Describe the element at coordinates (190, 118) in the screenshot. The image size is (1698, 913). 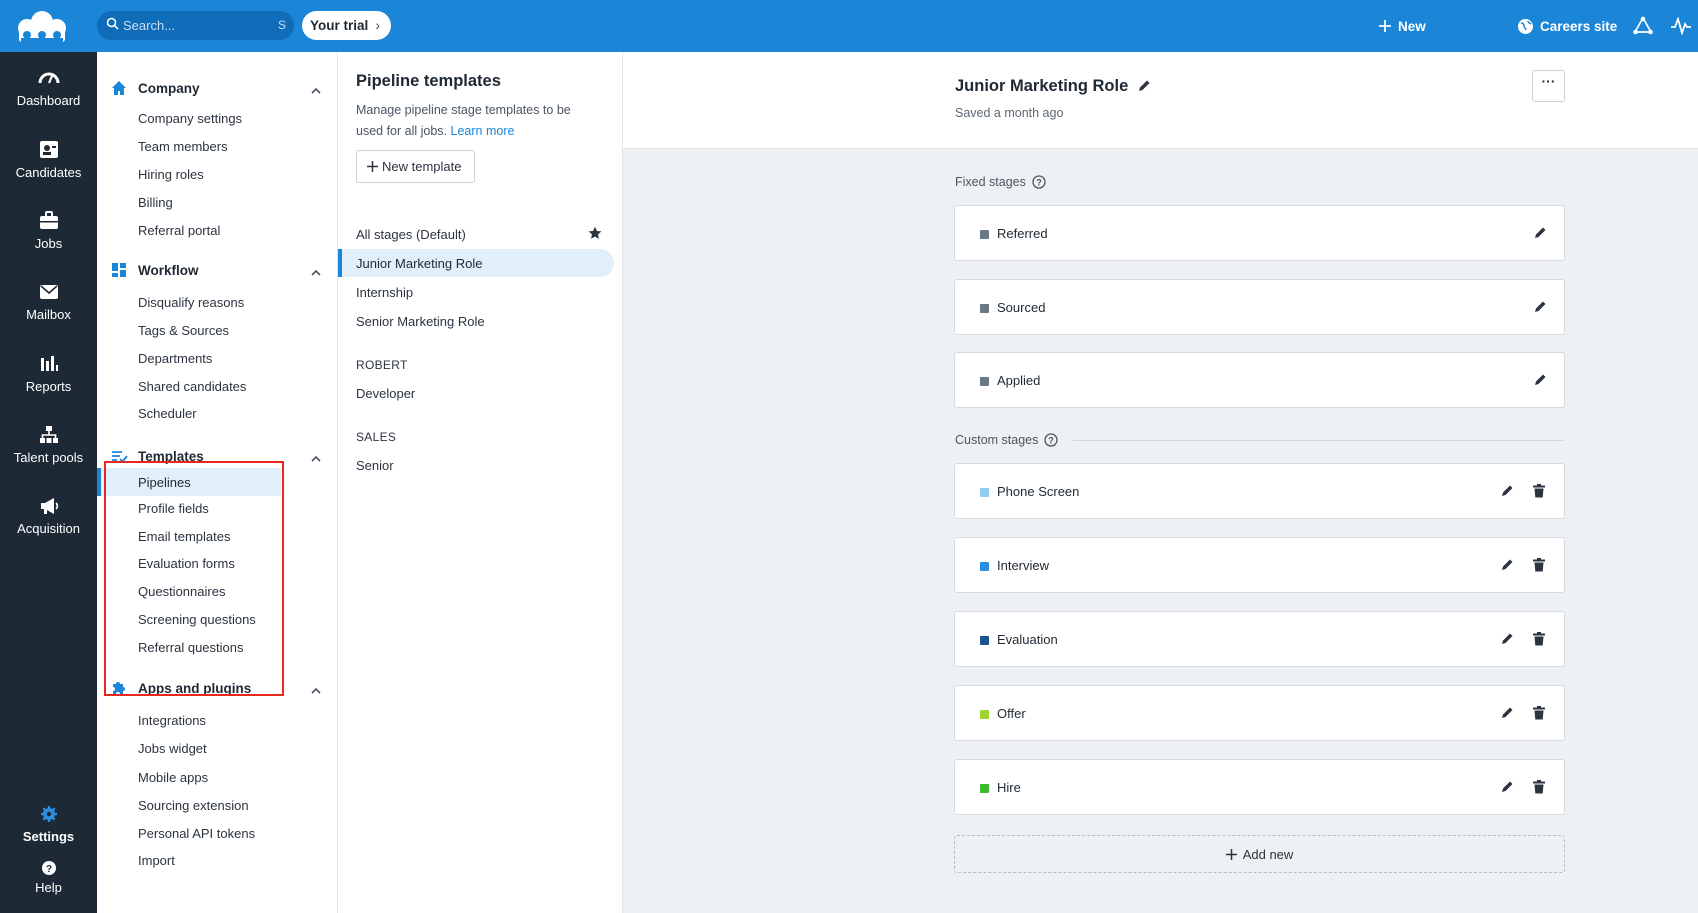
I see `settings-item-company-settings: Company settings` at that location.